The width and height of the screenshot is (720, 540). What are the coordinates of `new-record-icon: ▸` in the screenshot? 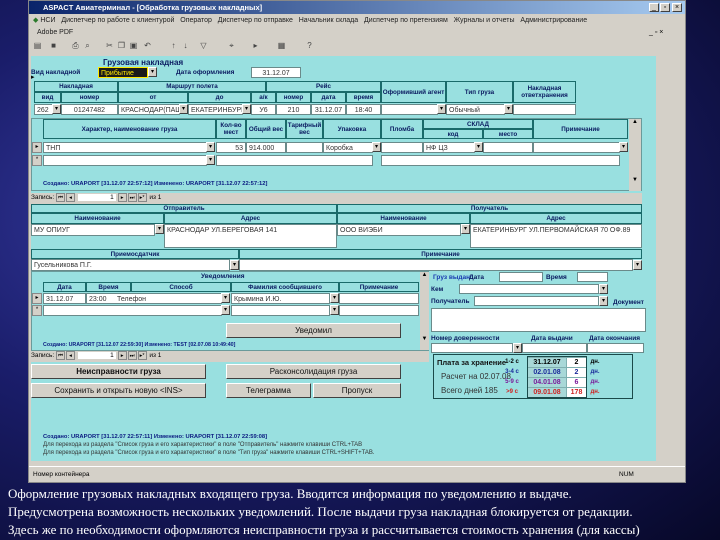 It's located at (255, 45).